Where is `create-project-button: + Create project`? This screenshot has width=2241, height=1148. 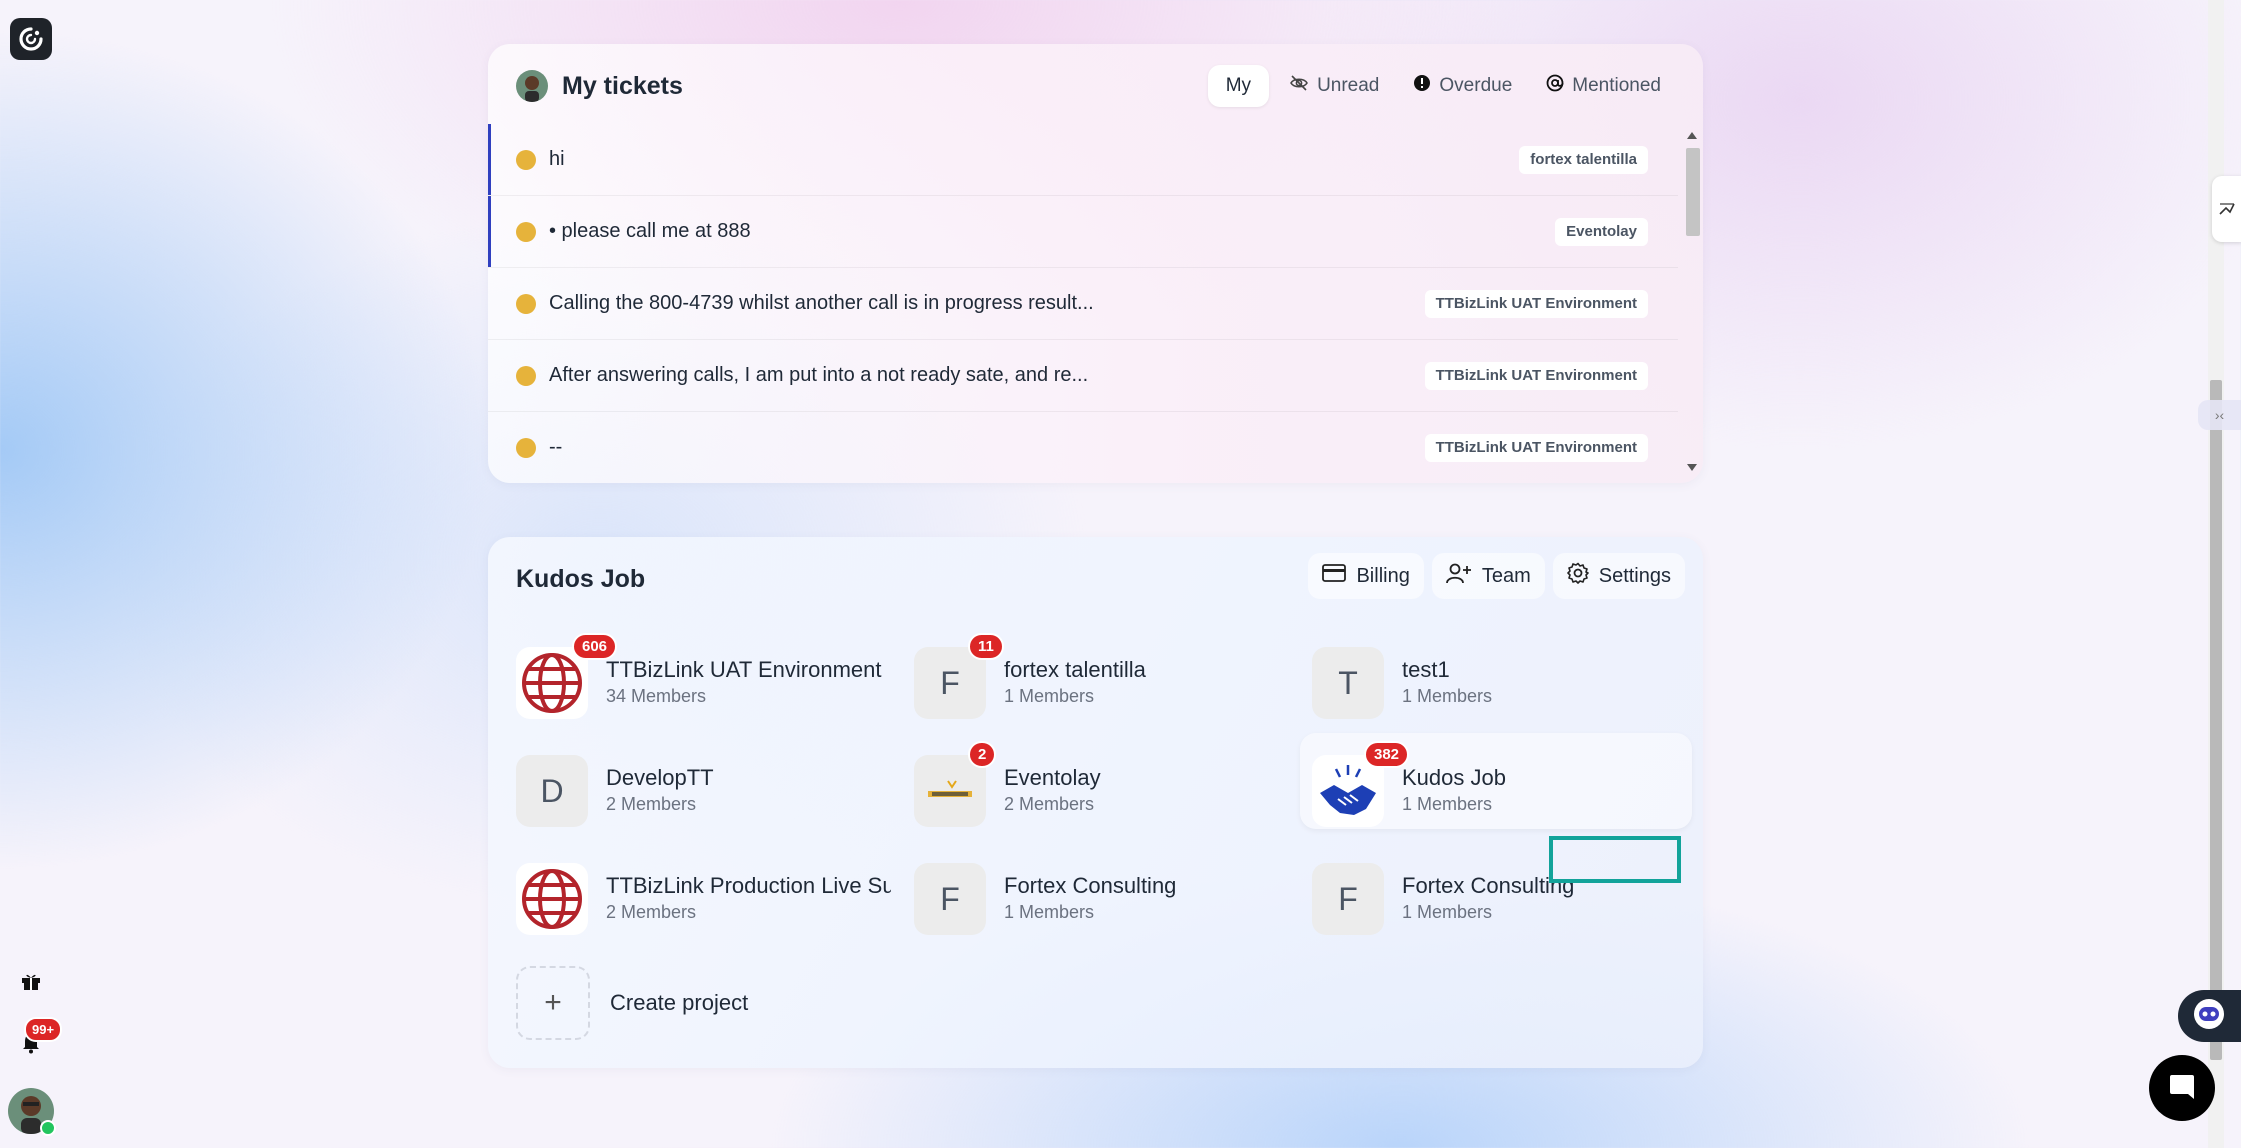
create-project-button: + Create project is located at coordinates (632, 1003).